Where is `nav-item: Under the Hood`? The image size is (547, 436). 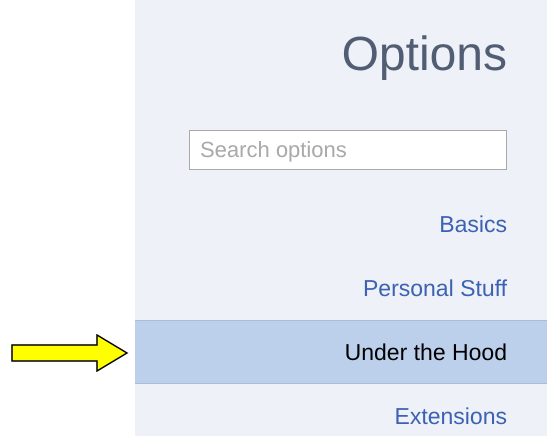 nav-item: Under the Hood is located at coordinates (341, 352).